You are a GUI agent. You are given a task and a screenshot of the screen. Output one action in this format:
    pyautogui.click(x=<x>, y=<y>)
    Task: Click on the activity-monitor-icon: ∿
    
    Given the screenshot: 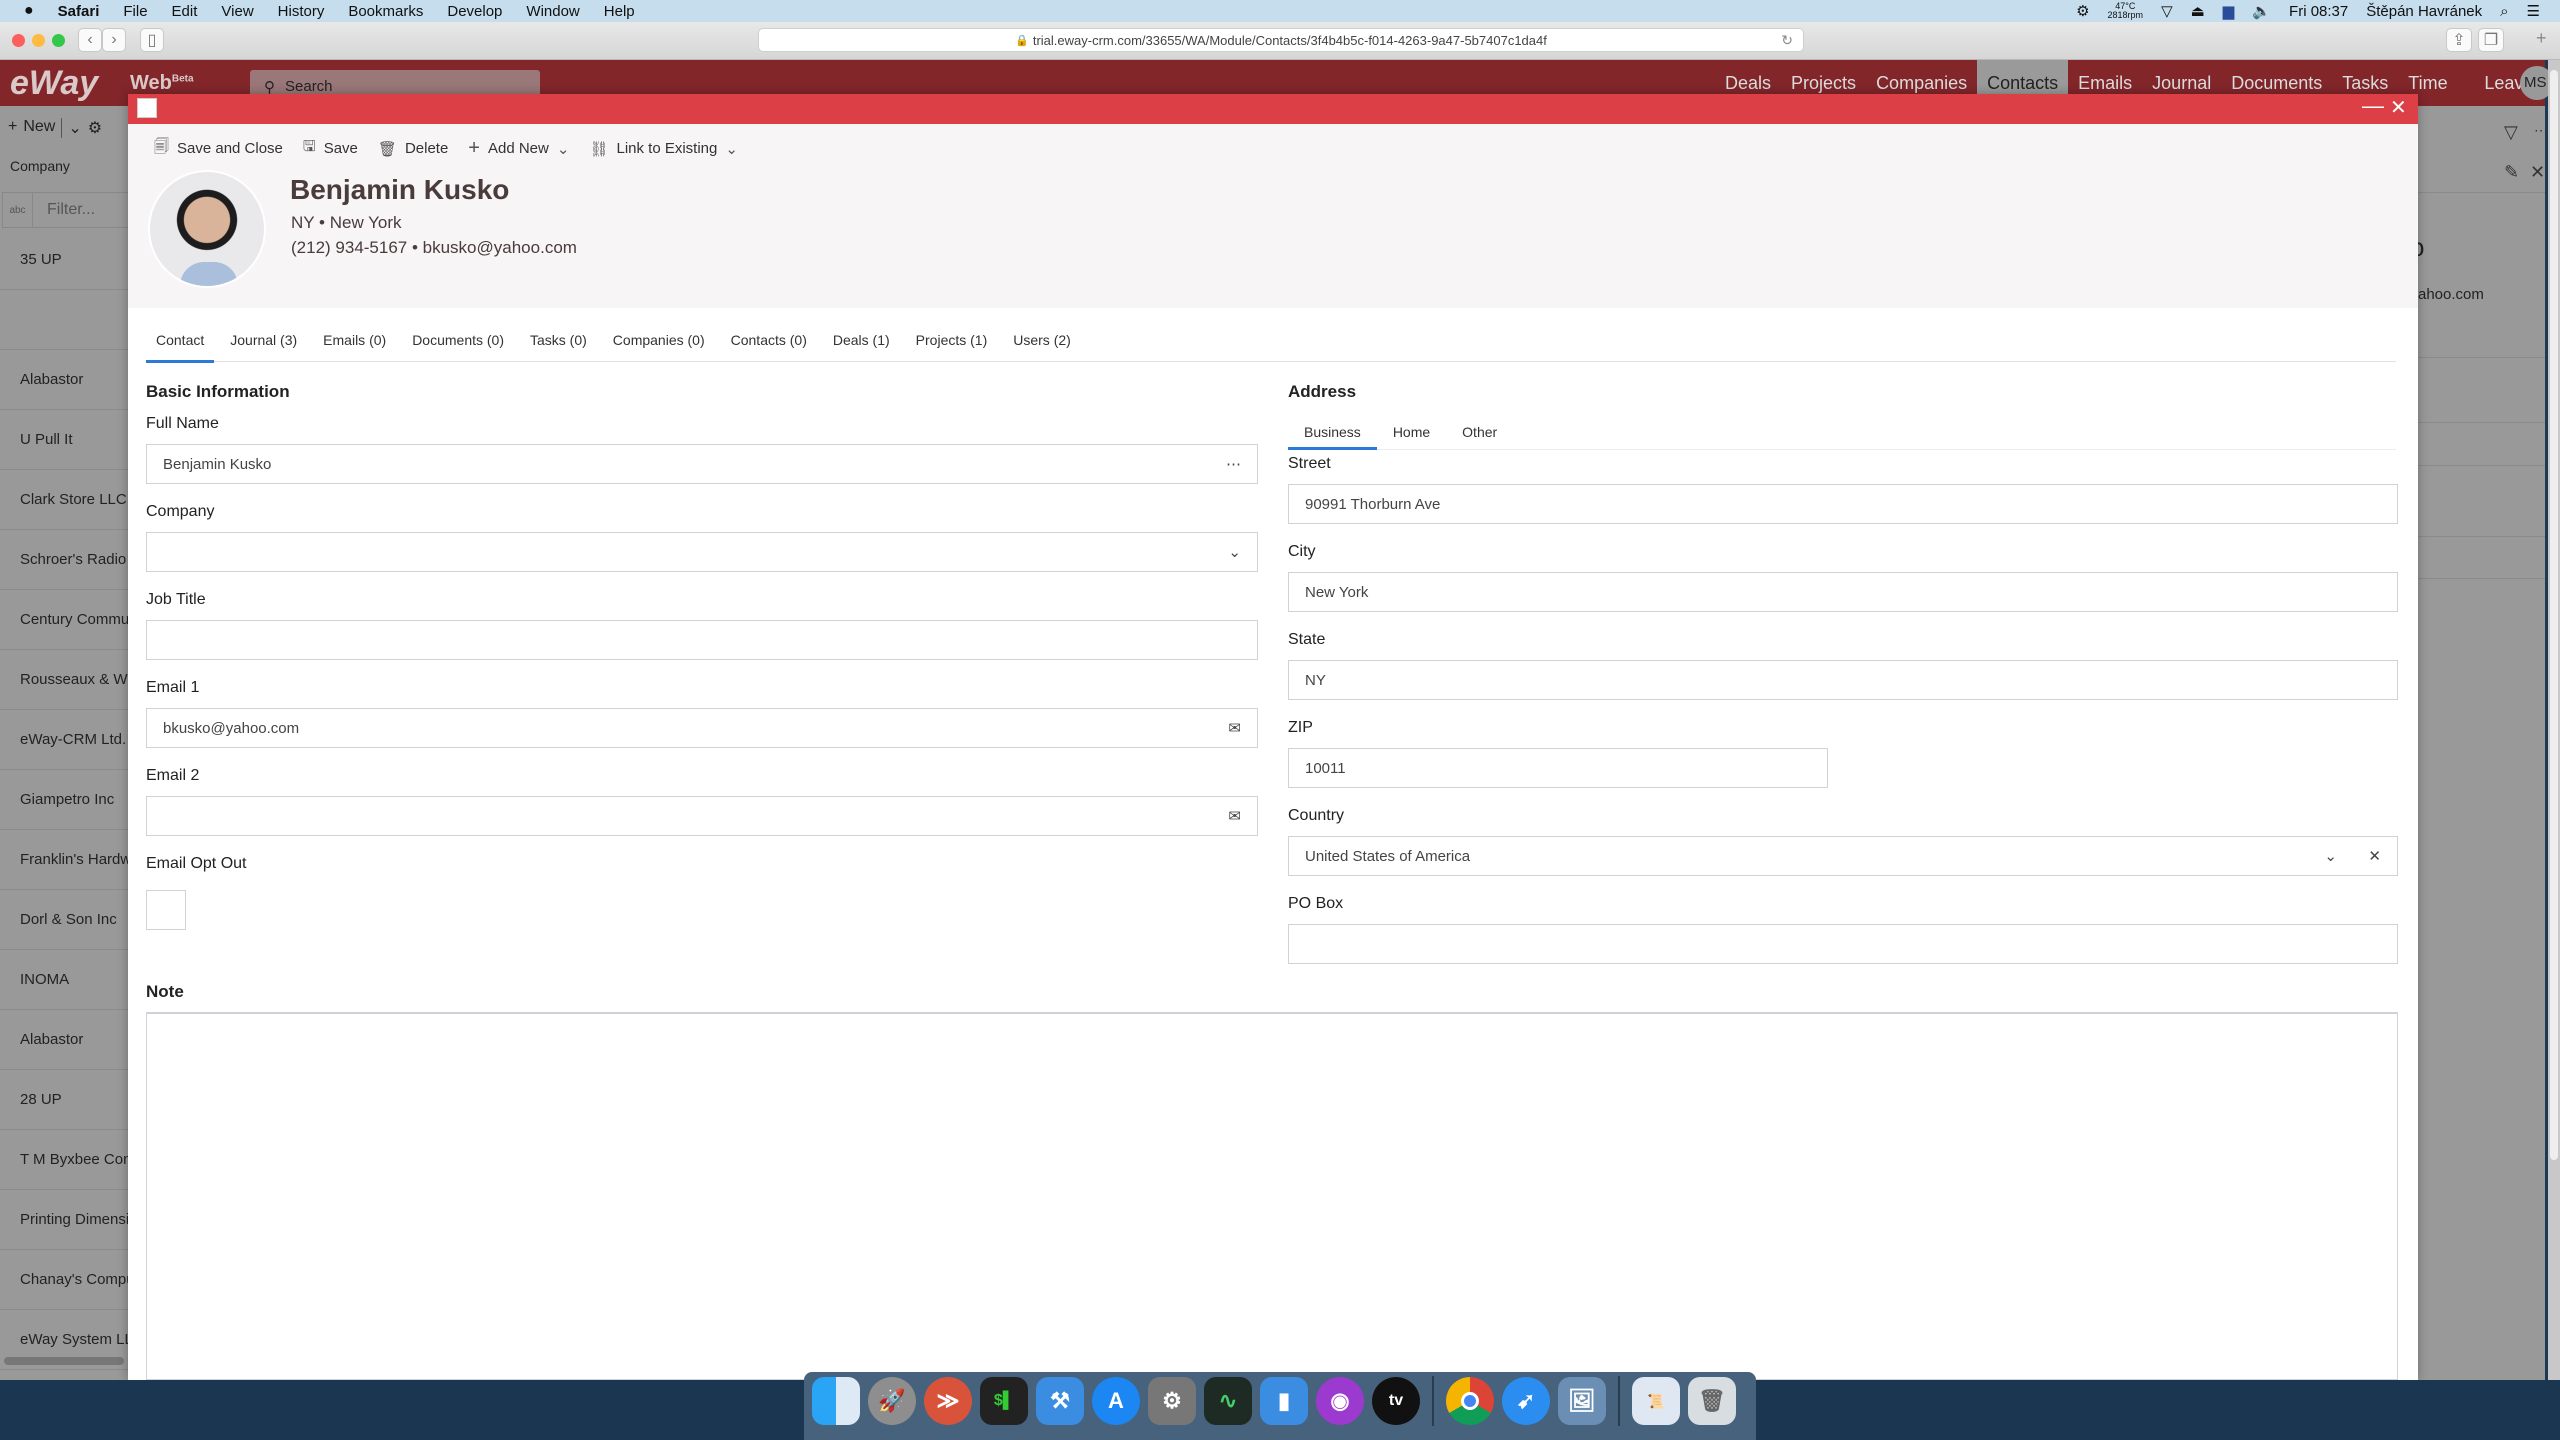 What is the action you would take?
    pyautogui.click(x=1228, y=1401)
    